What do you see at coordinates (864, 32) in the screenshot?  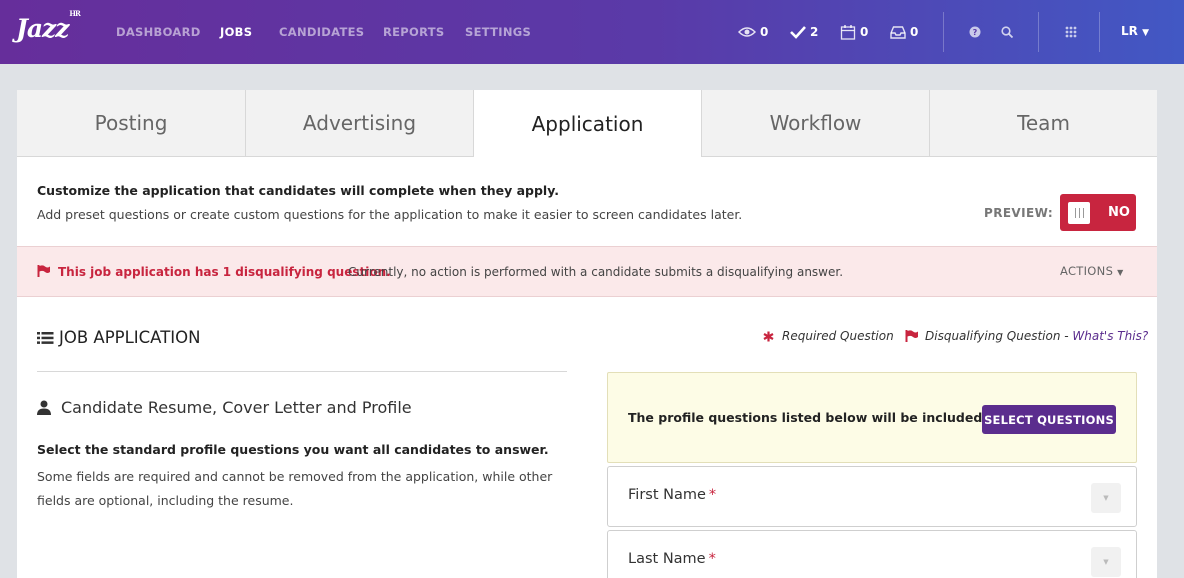 I see `events-count: 0` at bounding box center [864, 32].